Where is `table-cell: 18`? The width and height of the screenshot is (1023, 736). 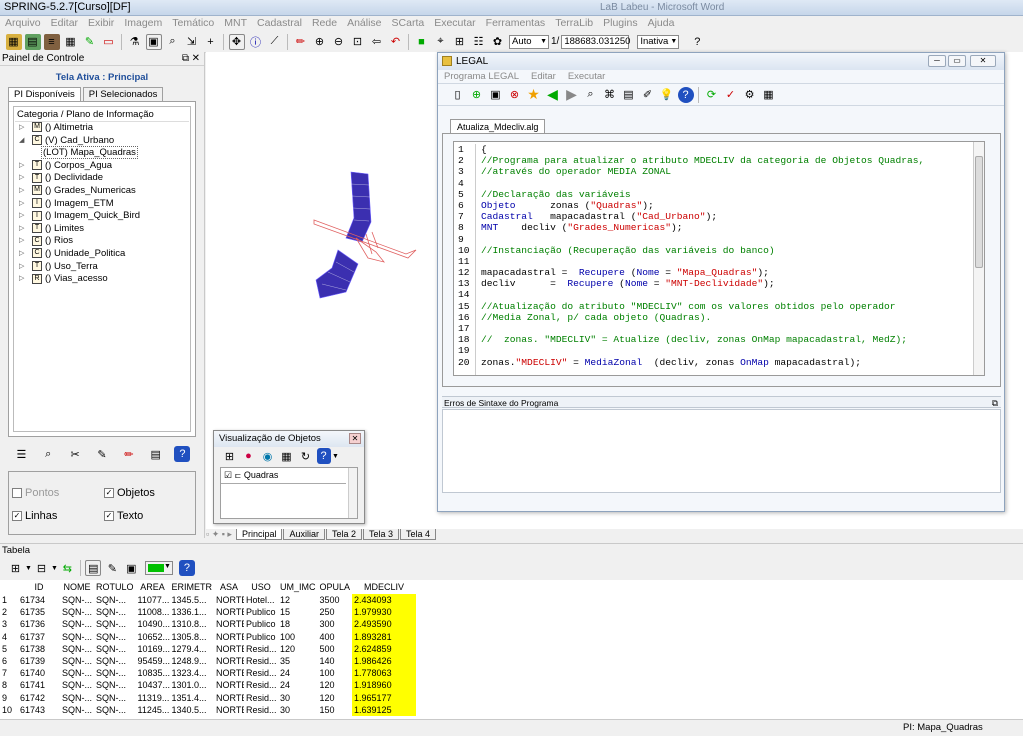
table-cell: 18 is located at coordinates (298, 624).